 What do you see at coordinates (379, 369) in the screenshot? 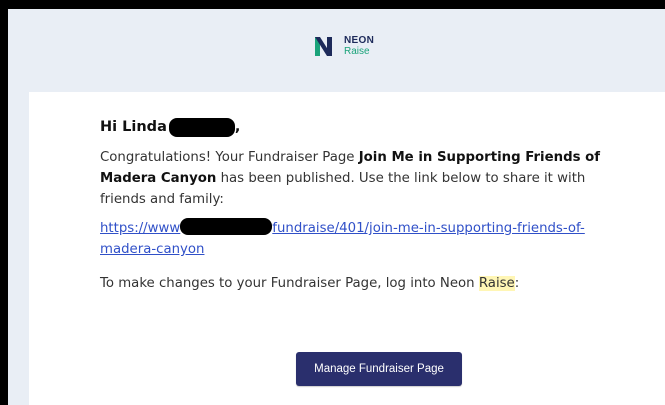
I see `manage-fundraiser-page-button: Manage Fundraiser Page` at bounding box center [379, 369].